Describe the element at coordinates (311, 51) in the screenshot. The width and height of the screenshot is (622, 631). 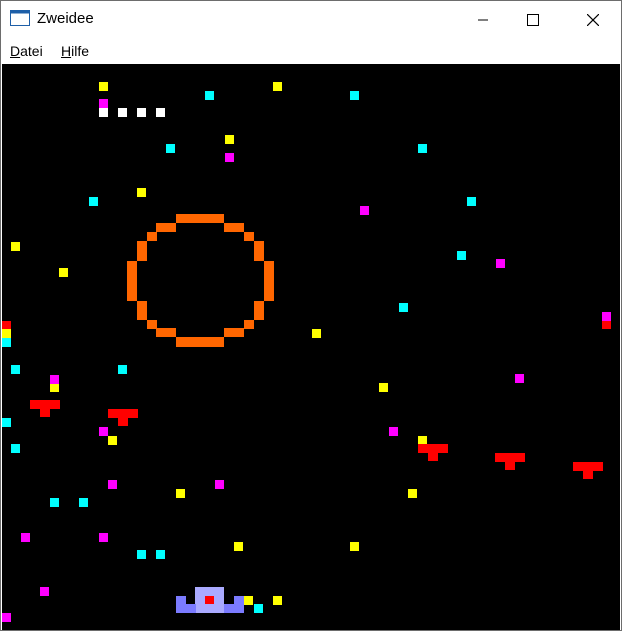
I see `menu-bar: Datei Hilfe` at that location.